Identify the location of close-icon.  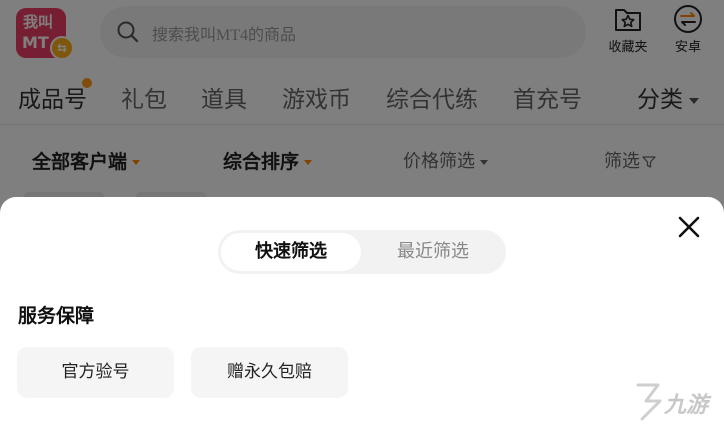
(689, 227).